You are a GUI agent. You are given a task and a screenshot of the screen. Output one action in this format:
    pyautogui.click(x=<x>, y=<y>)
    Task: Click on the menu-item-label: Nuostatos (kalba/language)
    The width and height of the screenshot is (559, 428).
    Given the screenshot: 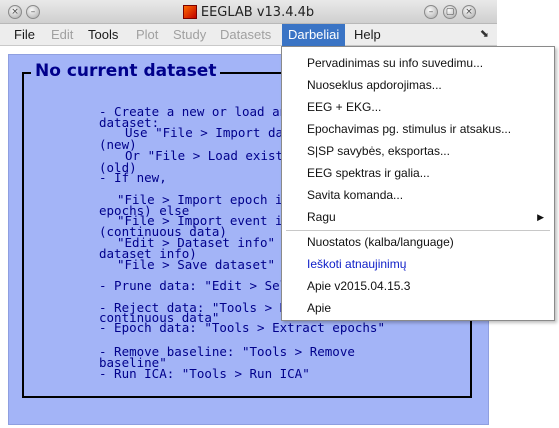 What is the action you would take?
    pyautogui.click(x=380, y=242)
    